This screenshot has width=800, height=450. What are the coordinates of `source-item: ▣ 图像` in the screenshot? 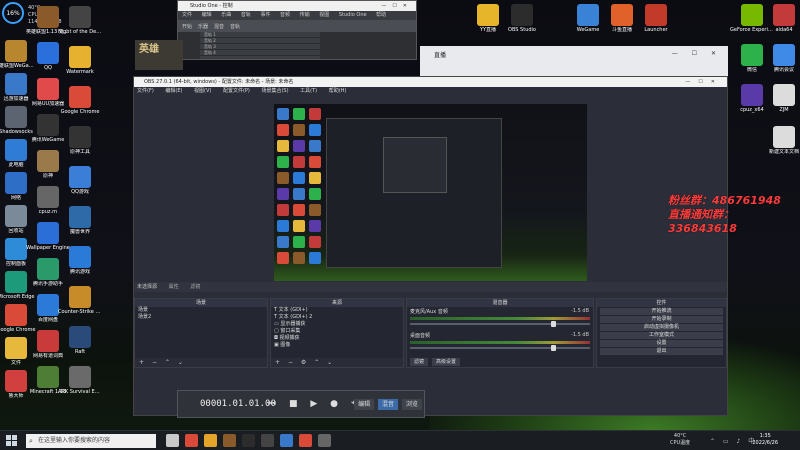 It's located at (337, 345).